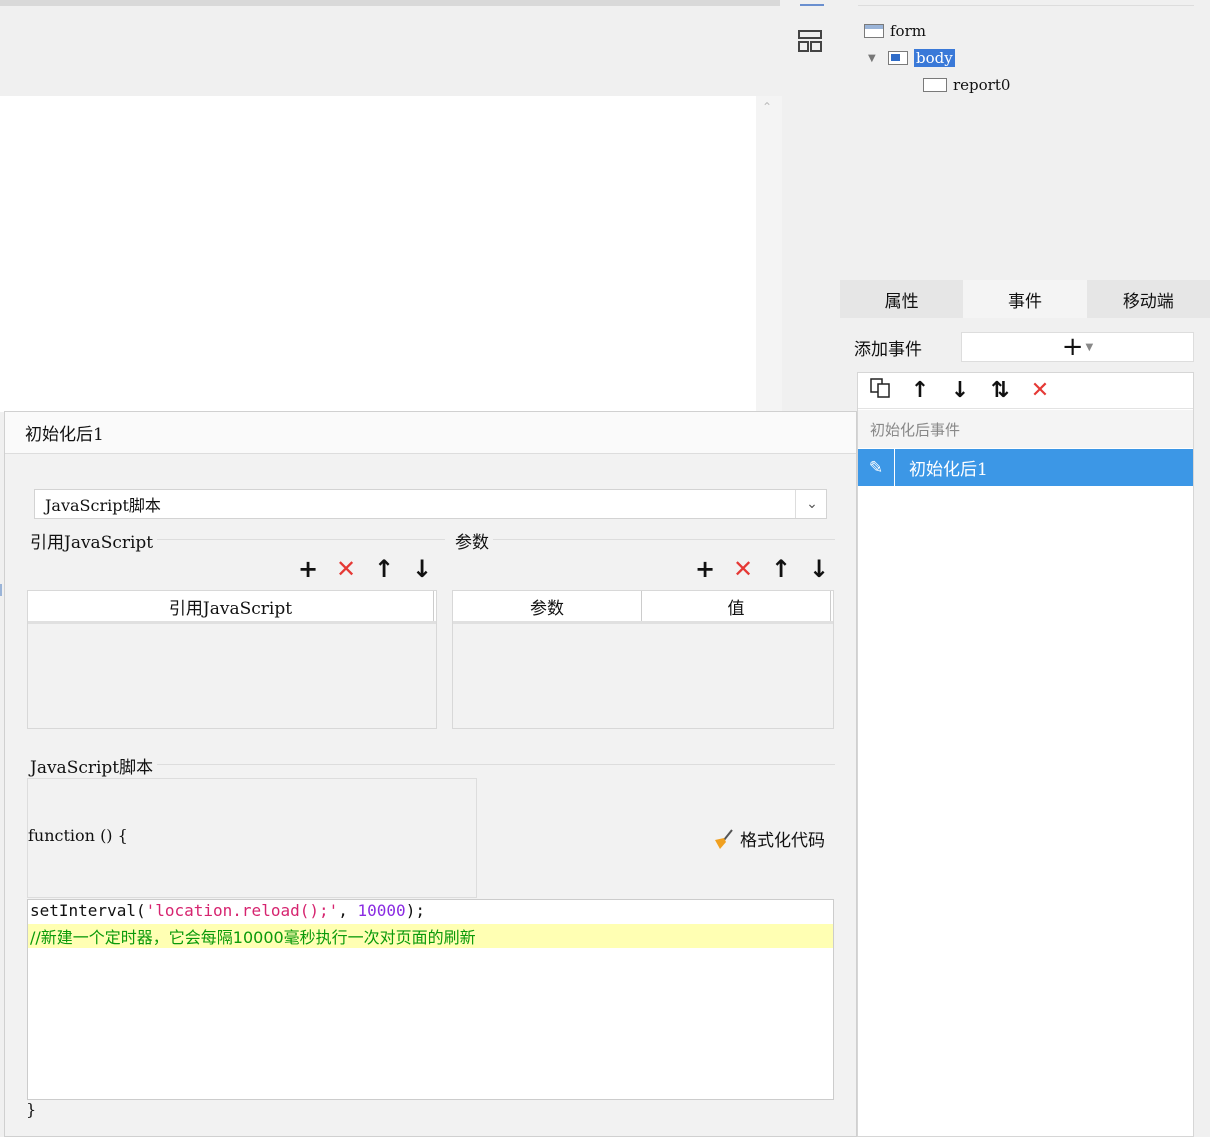 Image resolution: width=1210 pixels, height=1137 pixels. I want to click on structure-panel, so click(1025, 140).